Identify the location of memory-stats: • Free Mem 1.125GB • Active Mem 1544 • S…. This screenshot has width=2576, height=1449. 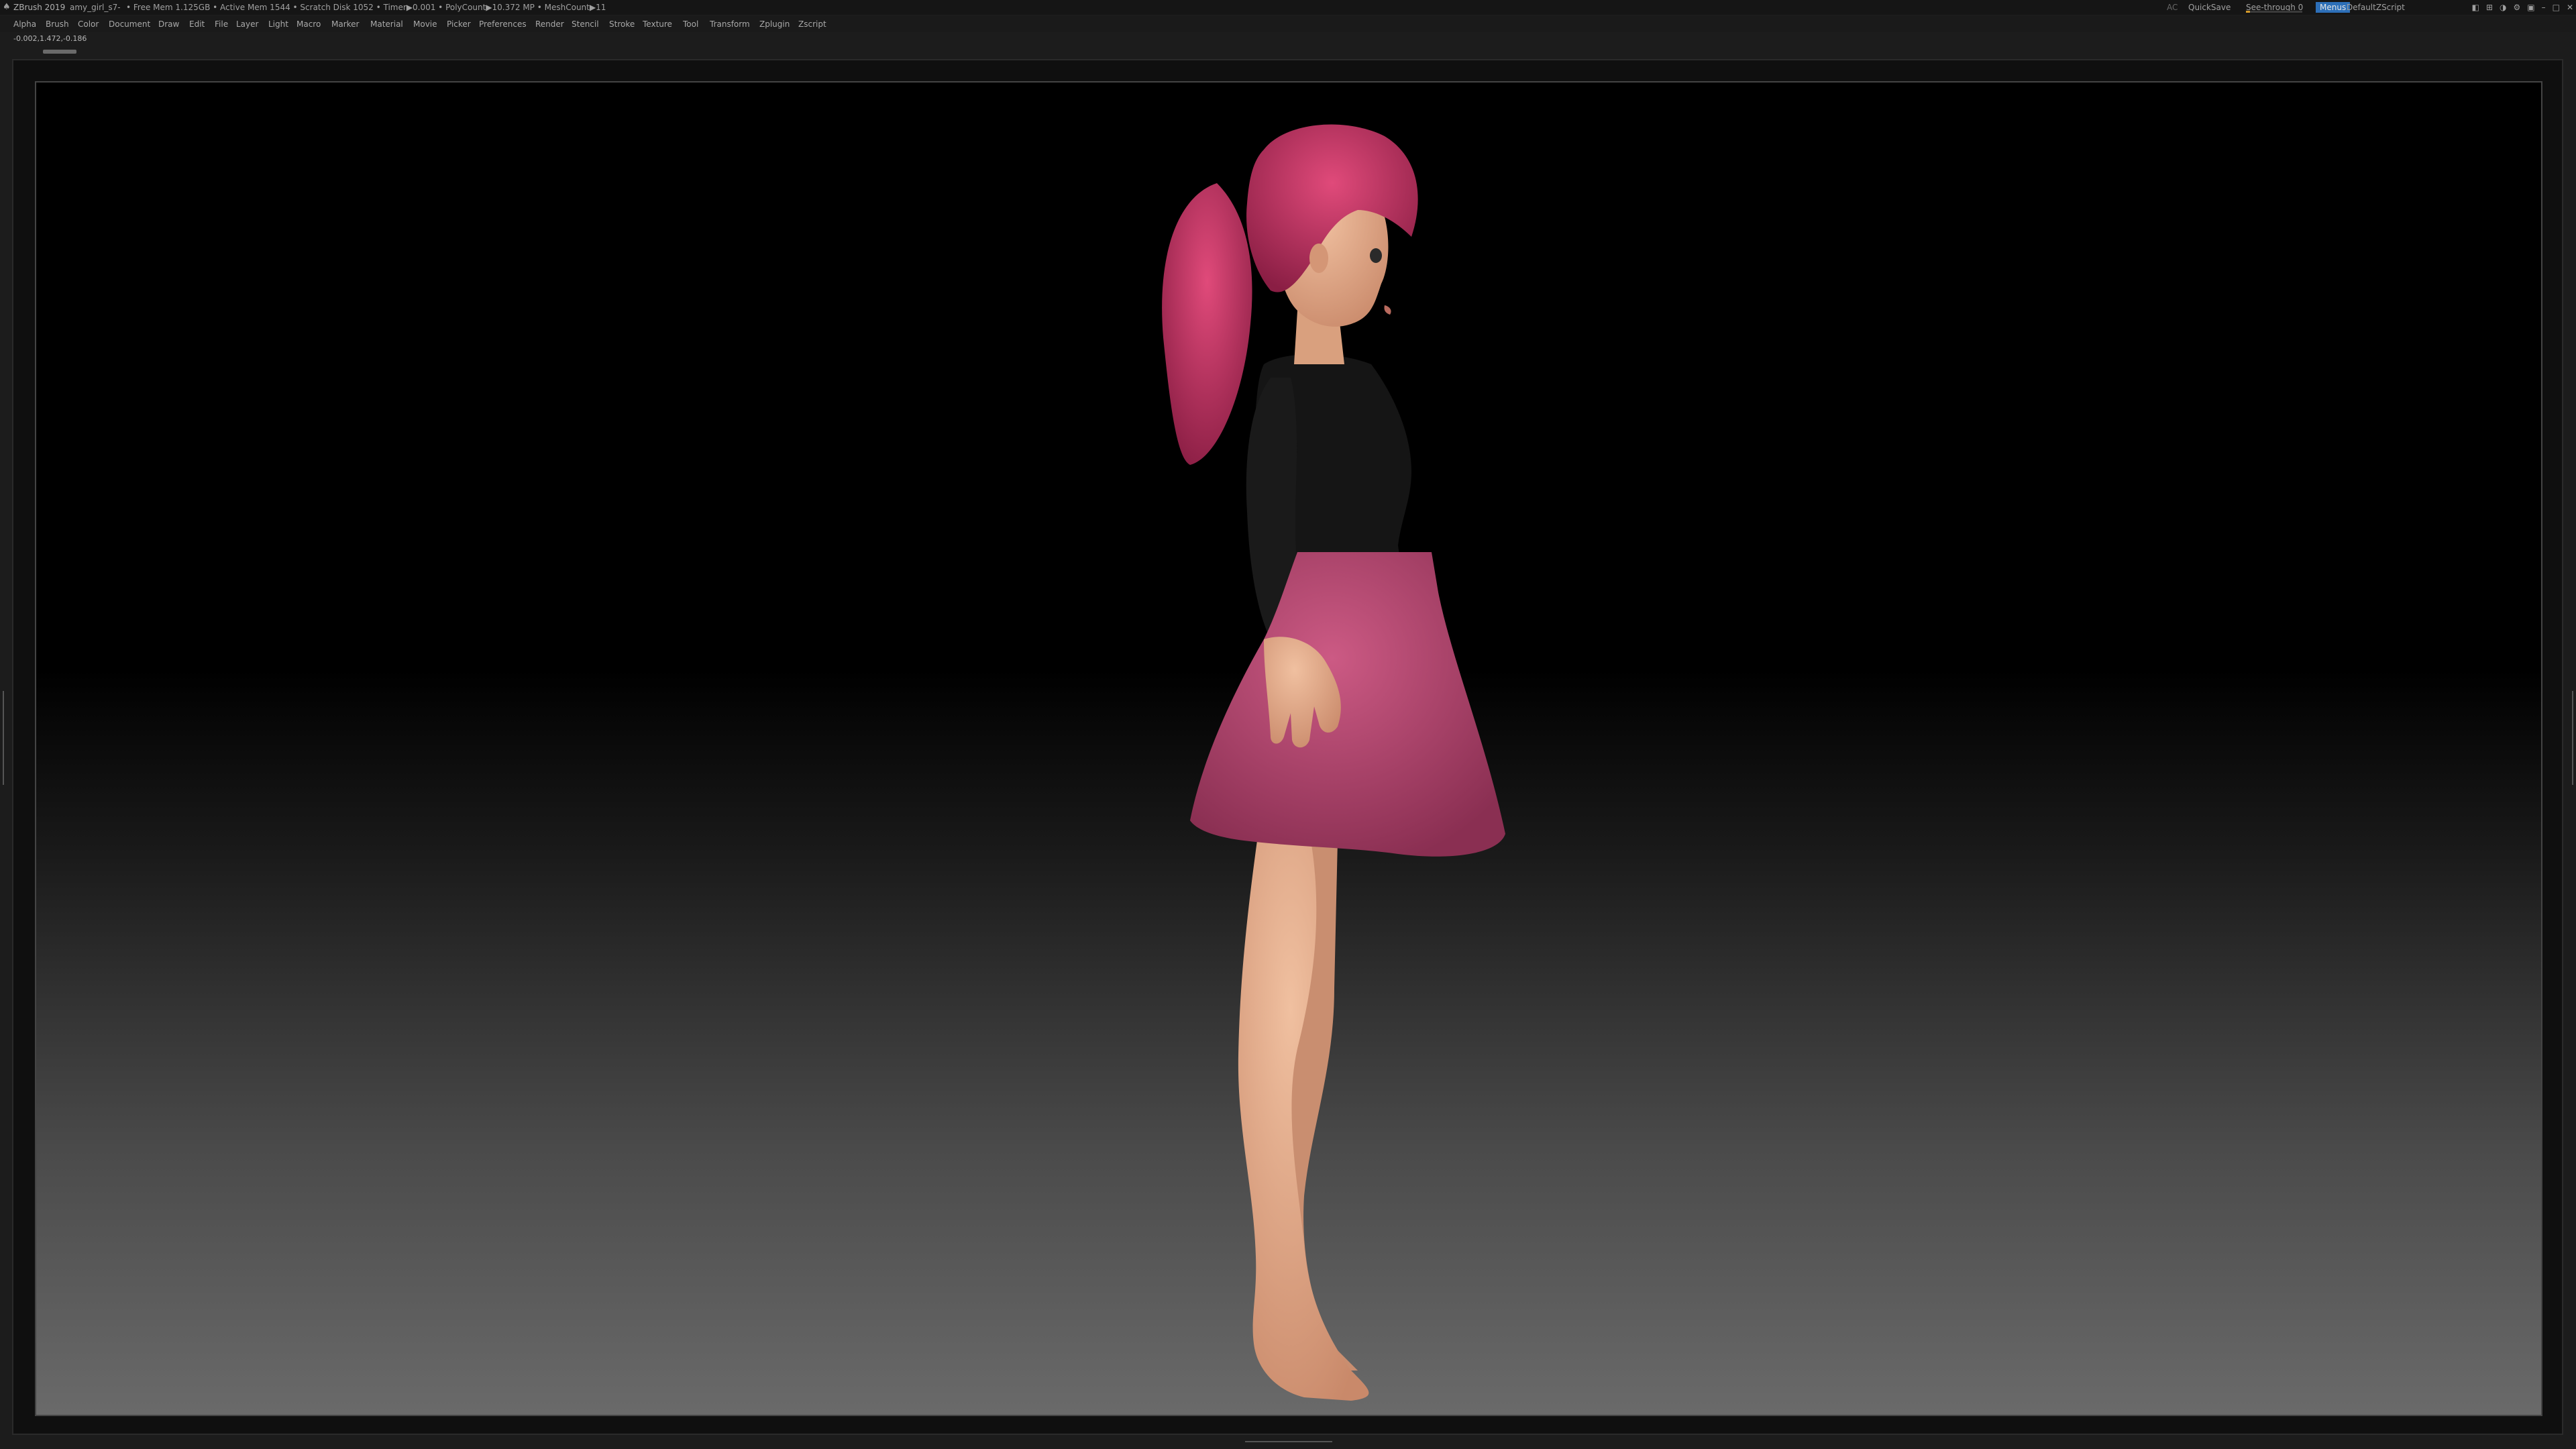
(366, 7).